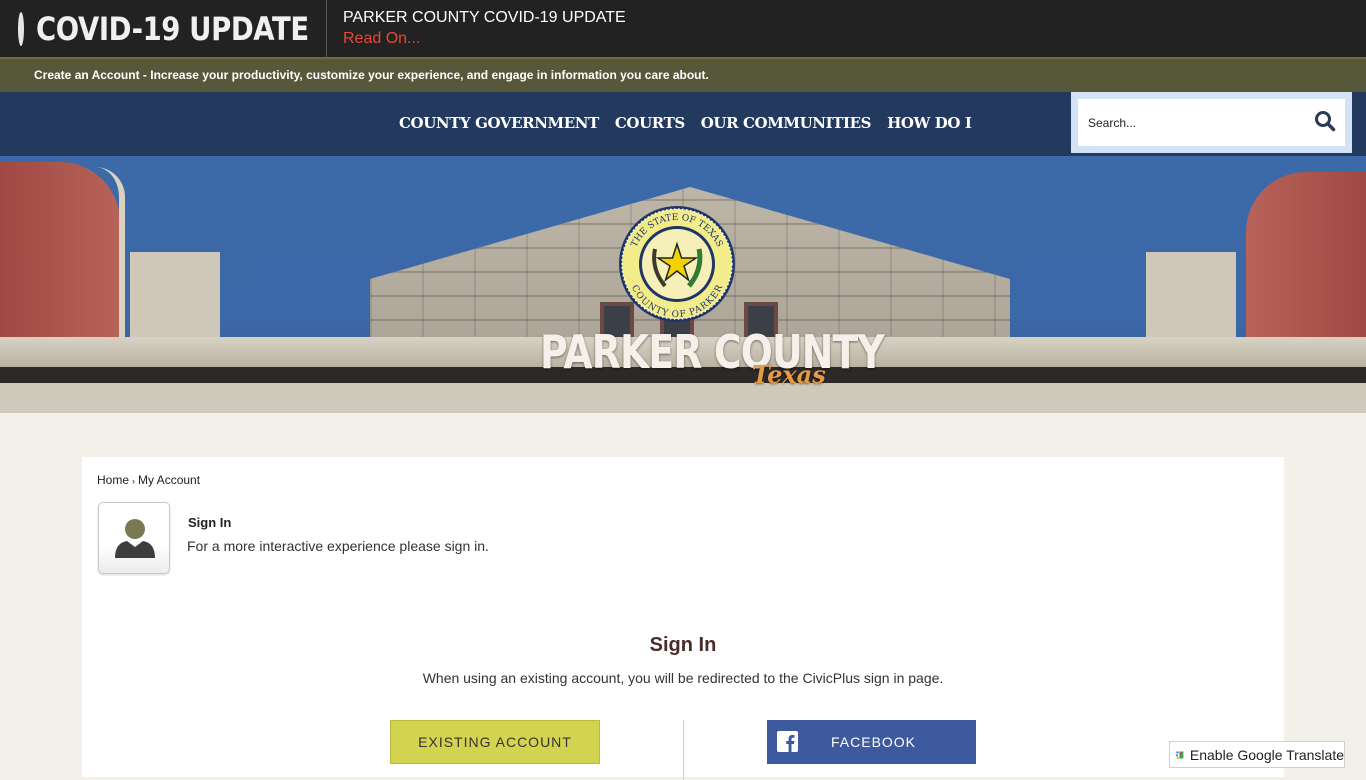 The image size is (1366, 780). Describe the element at coordinates (495, 742) in the screenshot. I see `existing-account-button: EXISTING ACCOUNT` at that location.